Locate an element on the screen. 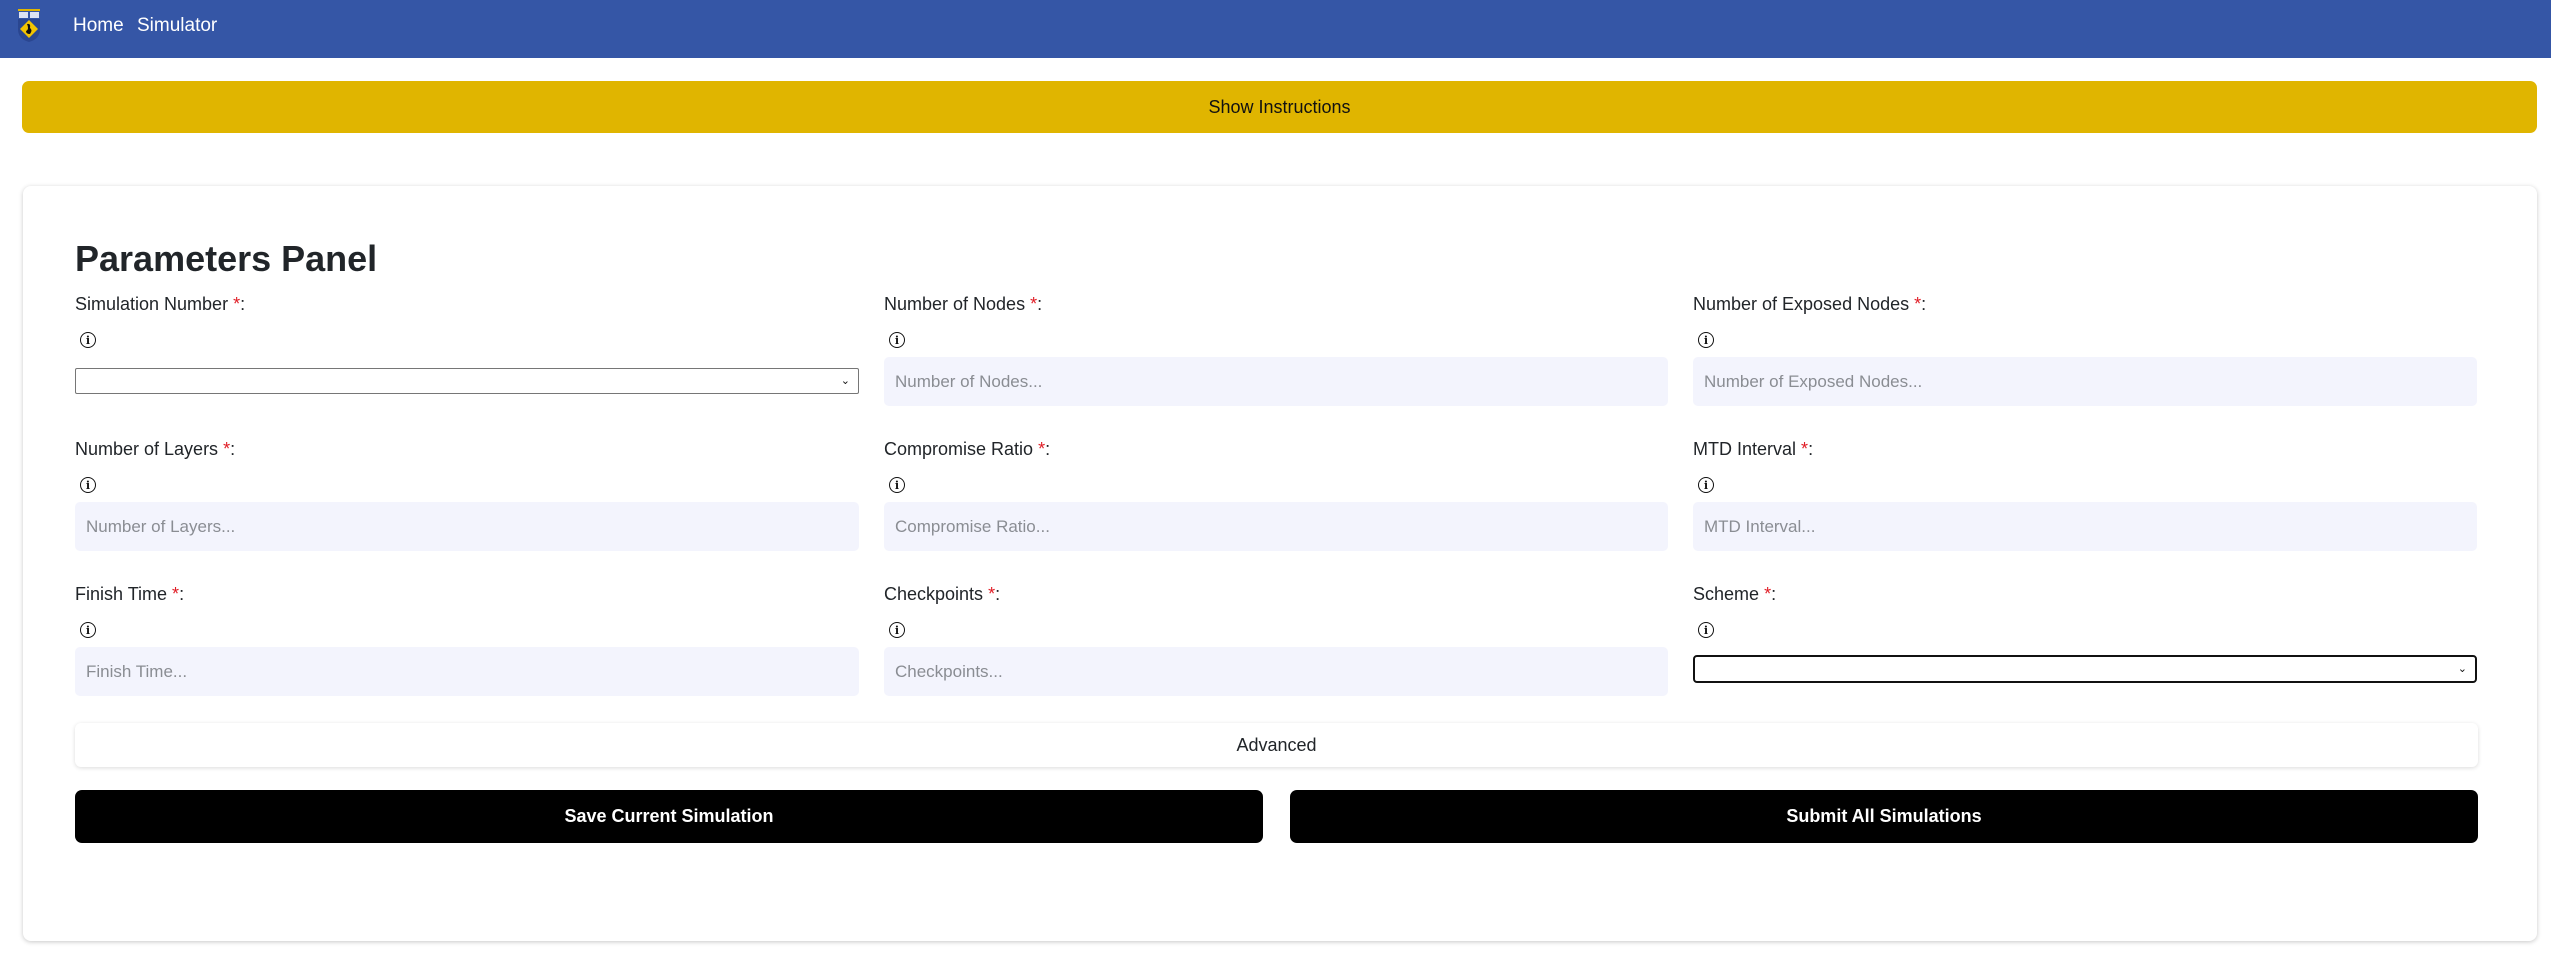 This screenshot has height=956, width=2551. field-label: MTD Interval *: is located at coordinates (1753, 449).